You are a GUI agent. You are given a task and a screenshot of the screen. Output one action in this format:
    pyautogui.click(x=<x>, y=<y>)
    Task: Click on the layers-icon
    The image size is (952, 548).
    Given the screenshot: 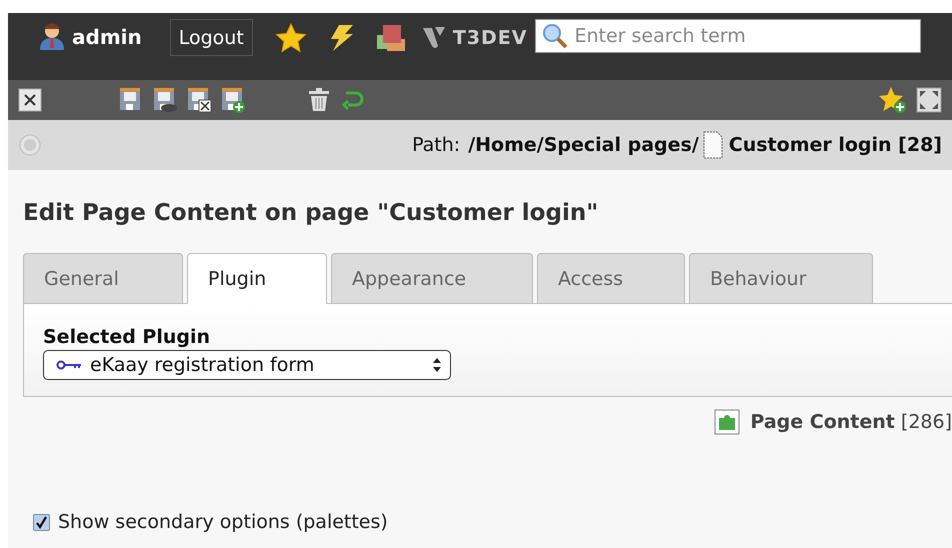 What is the action you would take?
    pyautogui.click(x=390, y=38)
    